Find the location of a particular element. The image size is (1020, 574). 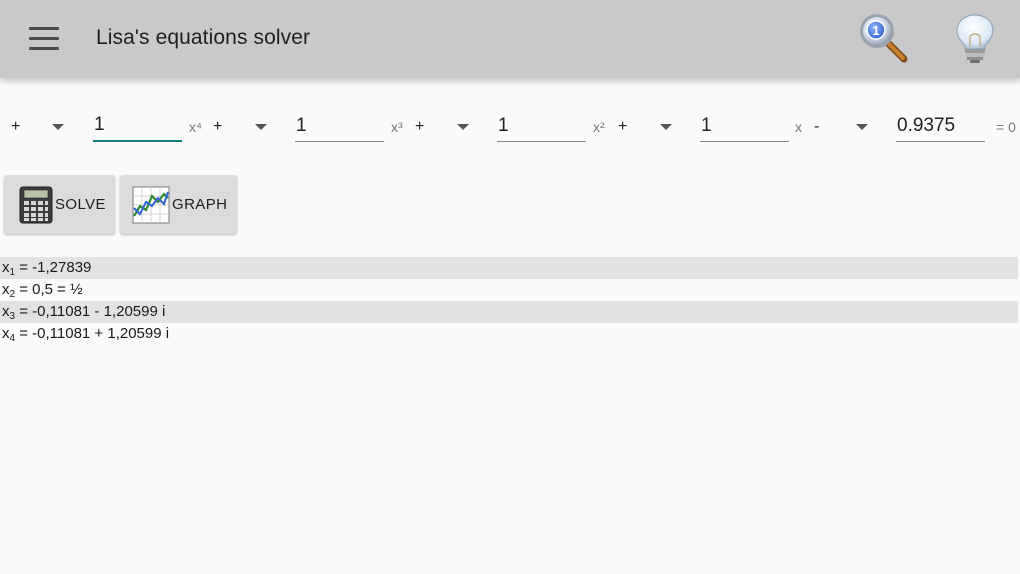

hamburger-menu-icon is located at coordinates (44, 38).